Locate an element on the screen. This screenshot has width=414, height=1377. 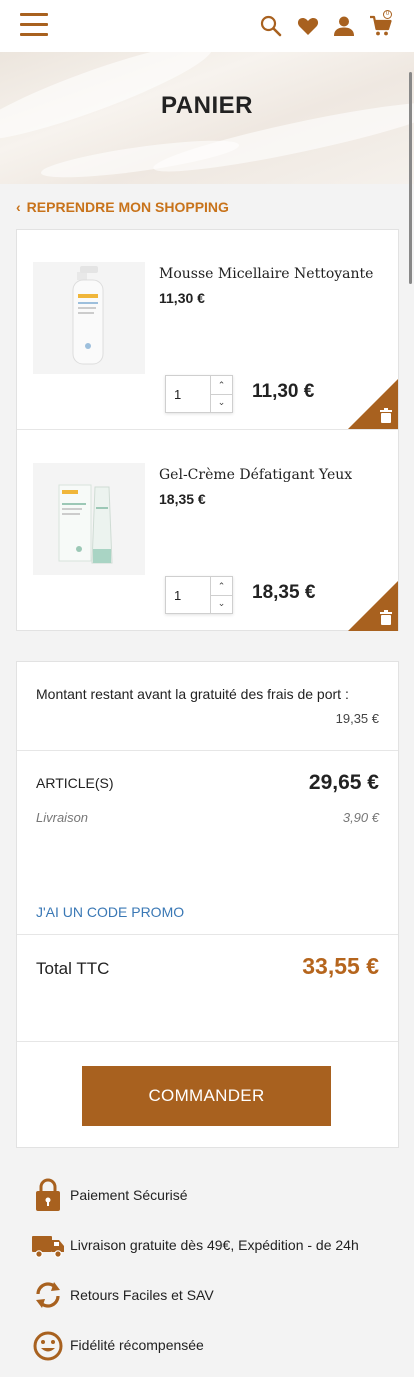
page-title: PANIER is located at coordinates (207, 105).